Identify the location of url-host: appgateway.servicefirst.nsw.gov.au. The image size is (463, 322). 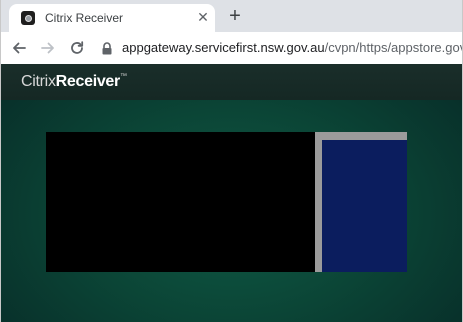
(223, 47).